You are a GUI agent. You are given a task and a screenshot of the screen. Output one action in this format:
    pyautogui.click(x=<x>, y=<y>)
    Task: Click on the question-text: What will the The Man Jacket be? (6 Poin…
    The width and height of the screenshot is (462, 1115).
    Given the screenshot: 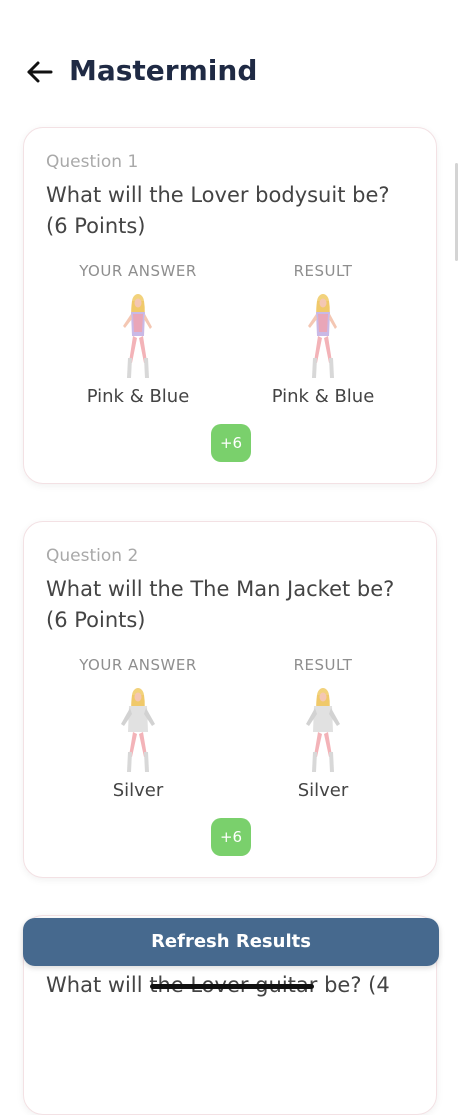 What is the action you would take?
    pyautogui.click(x=220, y=604)
    